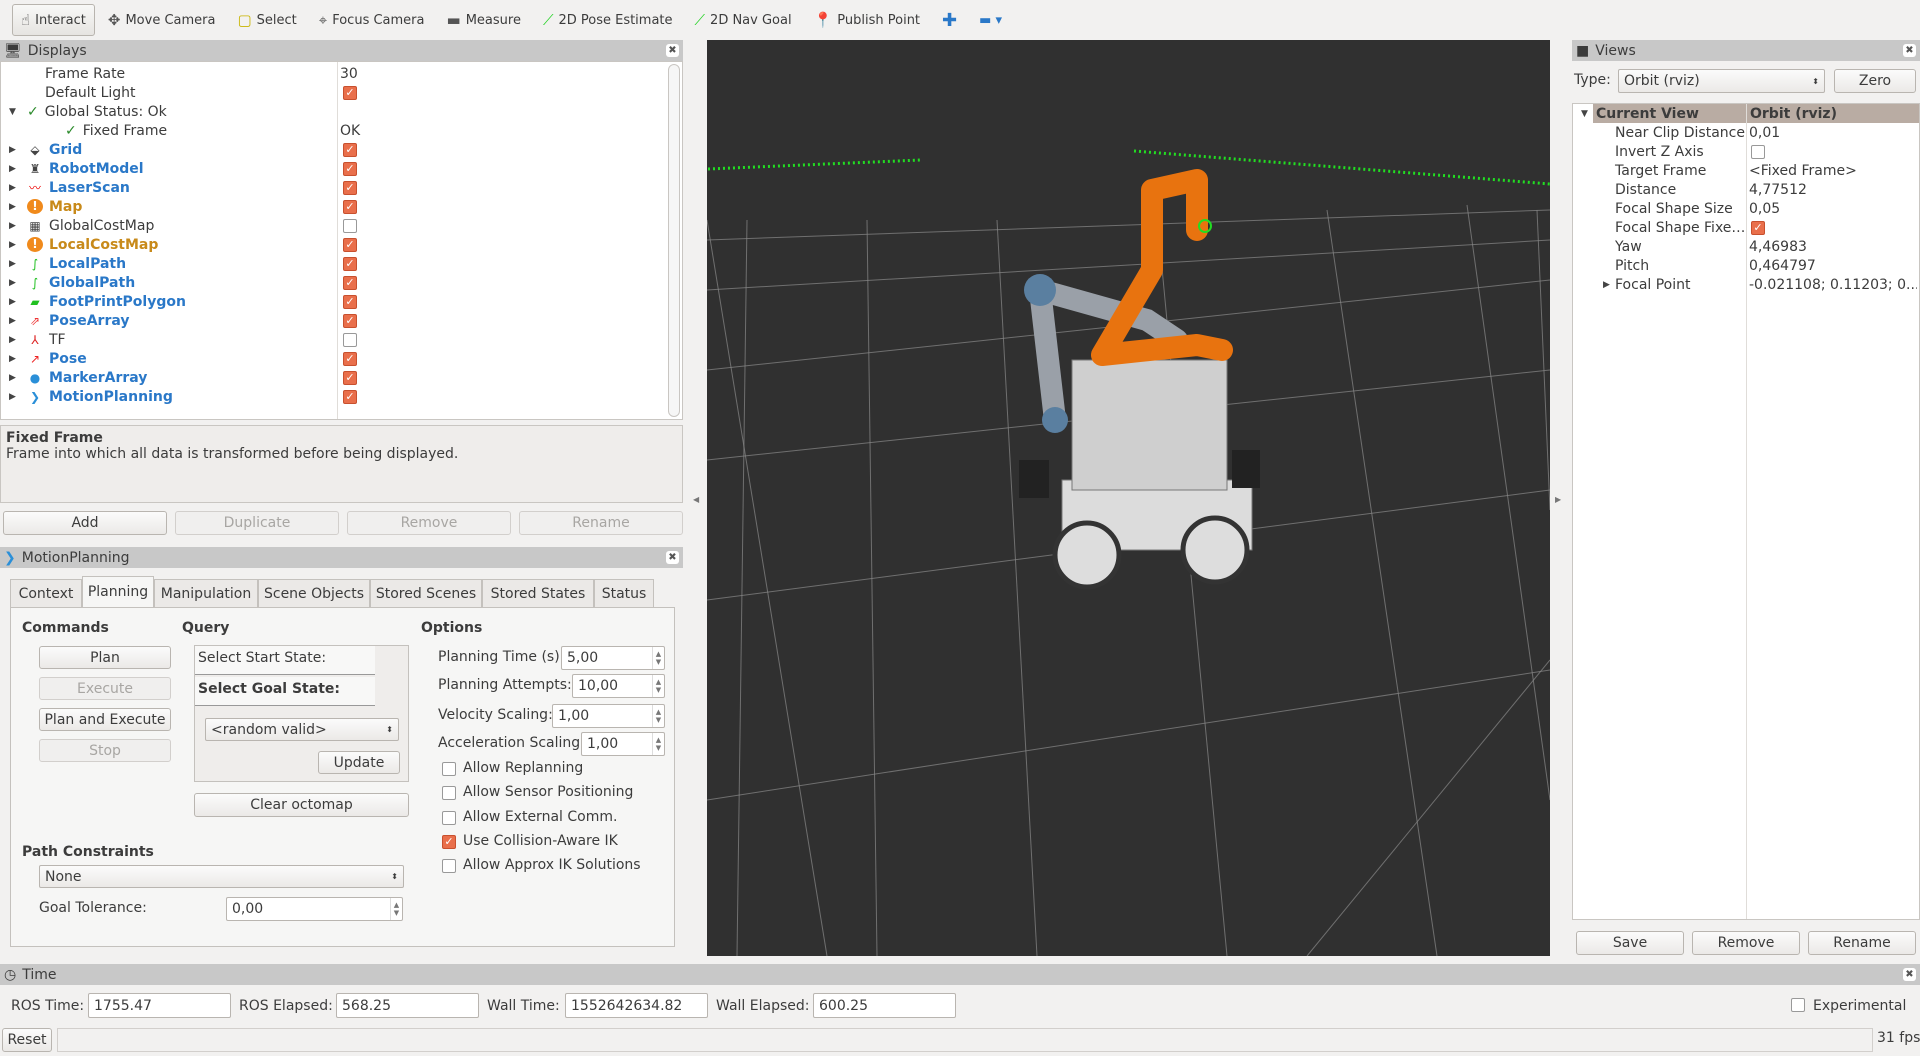 This screenshot has height=1056, width=1920. Describe the element at coordinates (1584, 114) in the screenshot. I see `expand-arrow-icon: ▼` at that location.